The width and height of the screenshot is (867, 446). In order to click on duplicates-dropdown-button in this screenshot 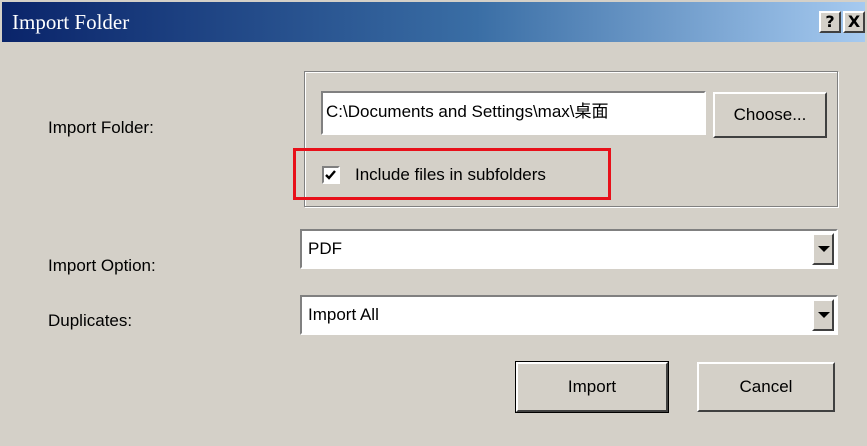, I will do `click(823, 315)`.